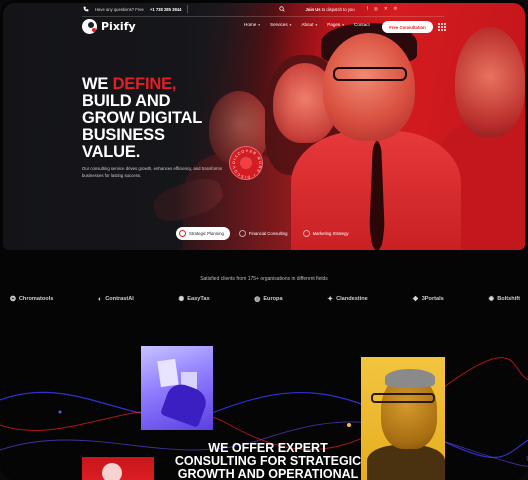 The image size is (528, 480). What do you see at coordinates (89, 26) in the screenshot?
I see `logo-mark-icon` at bounding box center [89, 26].